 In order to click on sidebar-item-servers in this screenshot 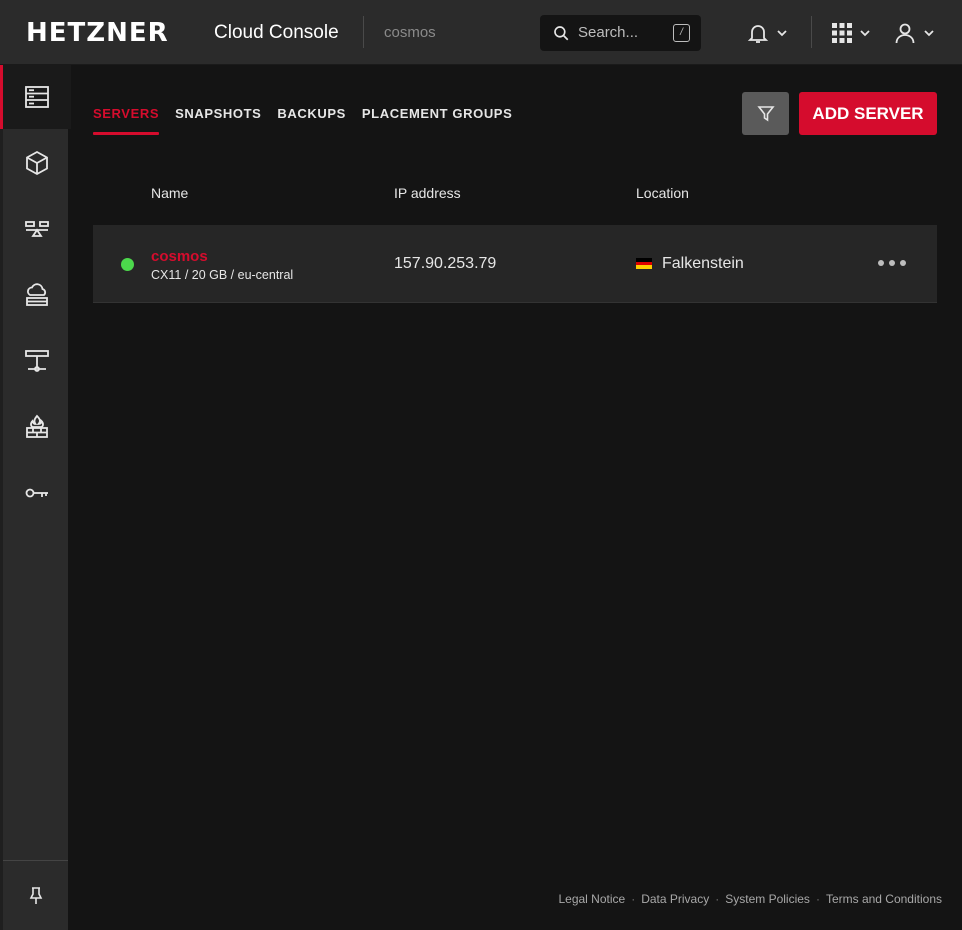, I will do `click(35, 97)`.